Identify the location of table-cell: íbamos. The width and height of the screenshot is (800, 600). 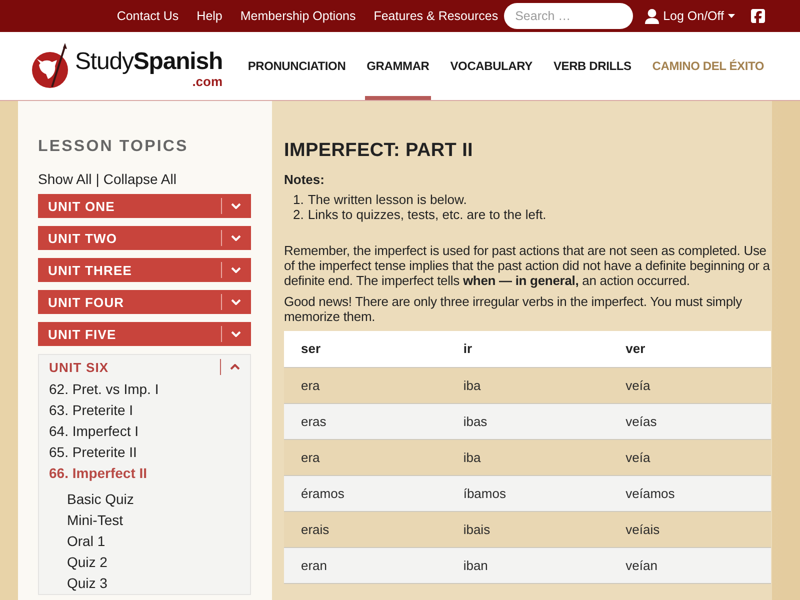
(527, 493).